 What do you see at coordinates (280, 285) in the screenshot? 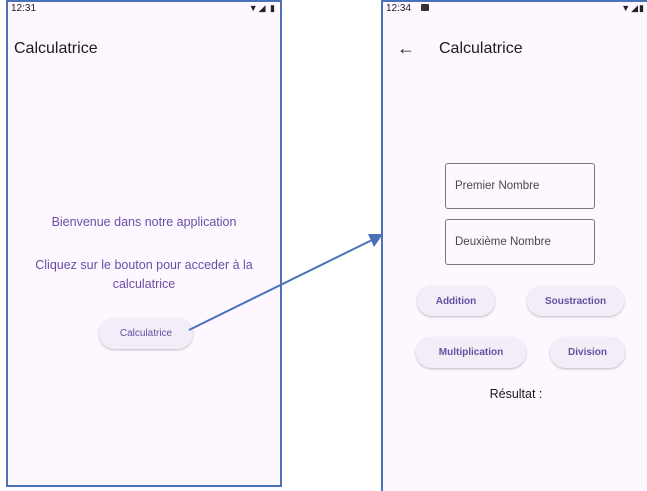
I see `arrow-line` at bounding box center [280, 285].